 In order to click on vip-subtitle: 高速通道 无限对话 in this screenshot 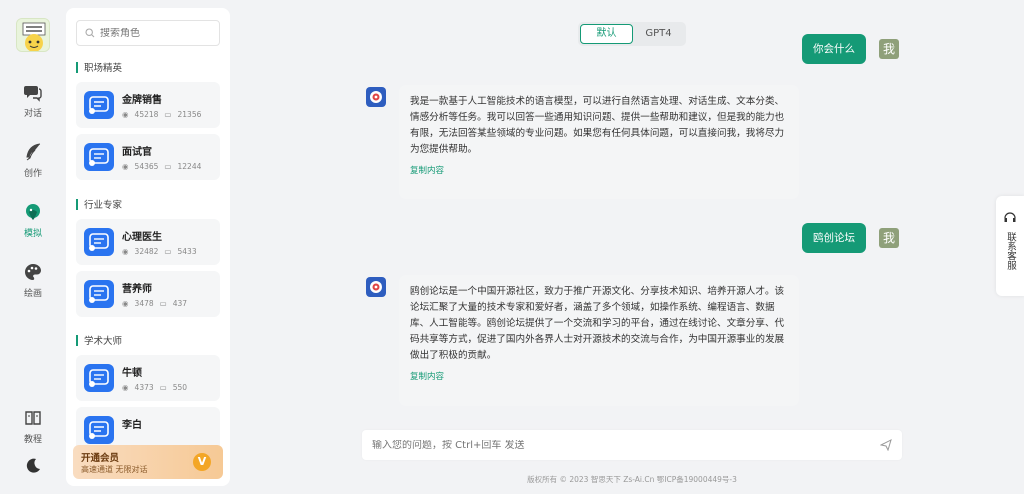, I will do `click(114, 469)`.